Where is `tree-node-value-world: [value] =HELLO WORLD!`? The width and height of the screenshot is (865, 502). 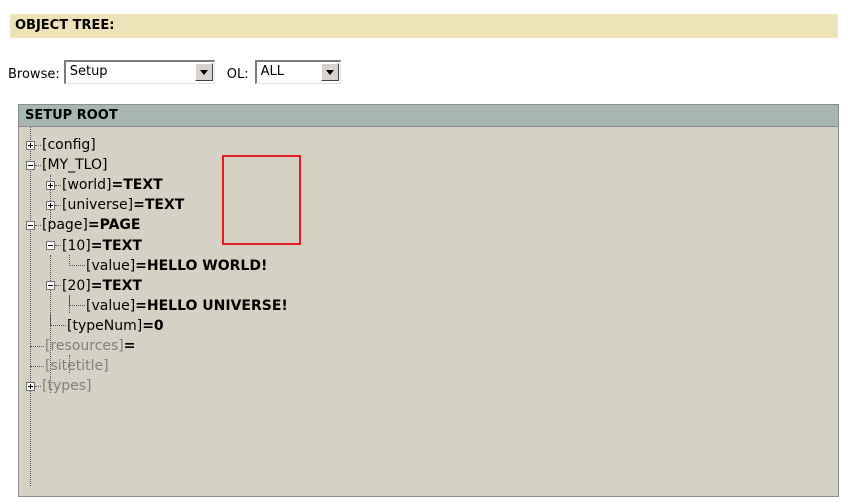 tree-node-value-world: [value] =HELLO WORLD! is located at coordinates (168, 265).